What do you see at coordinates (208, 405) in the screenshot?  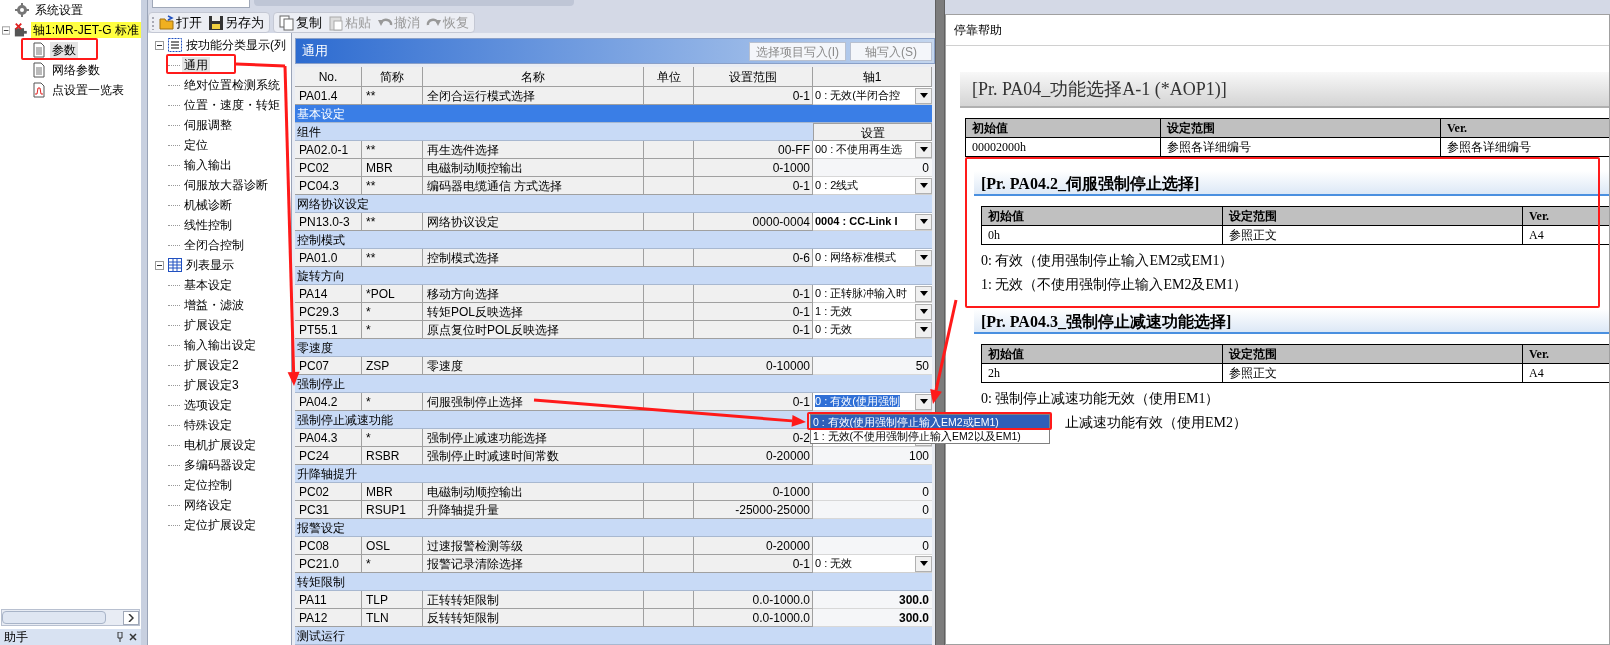 I see `tree-item: 选项设定` at bounding box center [208, 405].